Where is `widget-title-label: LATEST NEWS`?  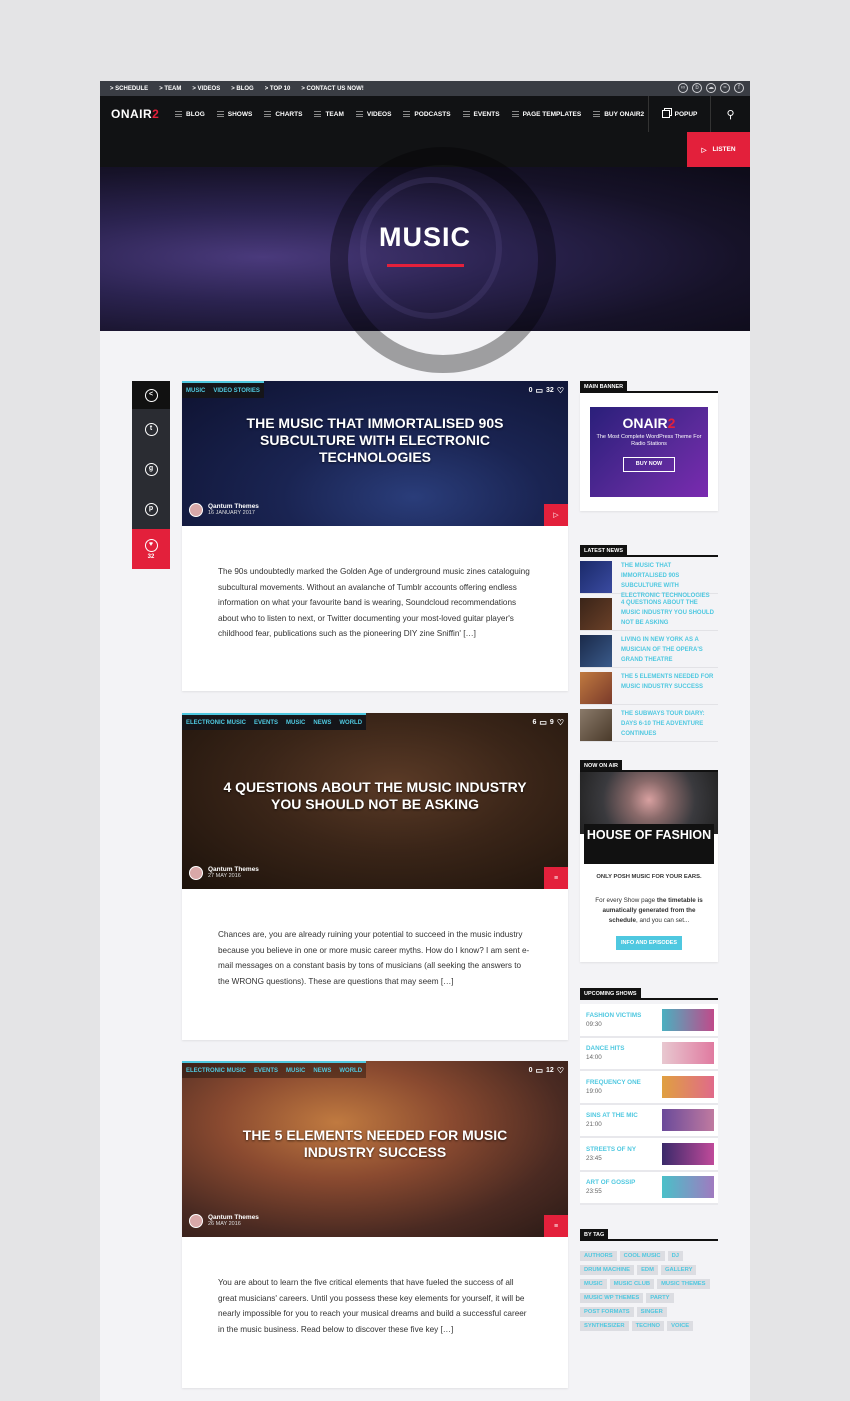 widget-title-label: LATEST NEWS is located at coordinates (604, 551).